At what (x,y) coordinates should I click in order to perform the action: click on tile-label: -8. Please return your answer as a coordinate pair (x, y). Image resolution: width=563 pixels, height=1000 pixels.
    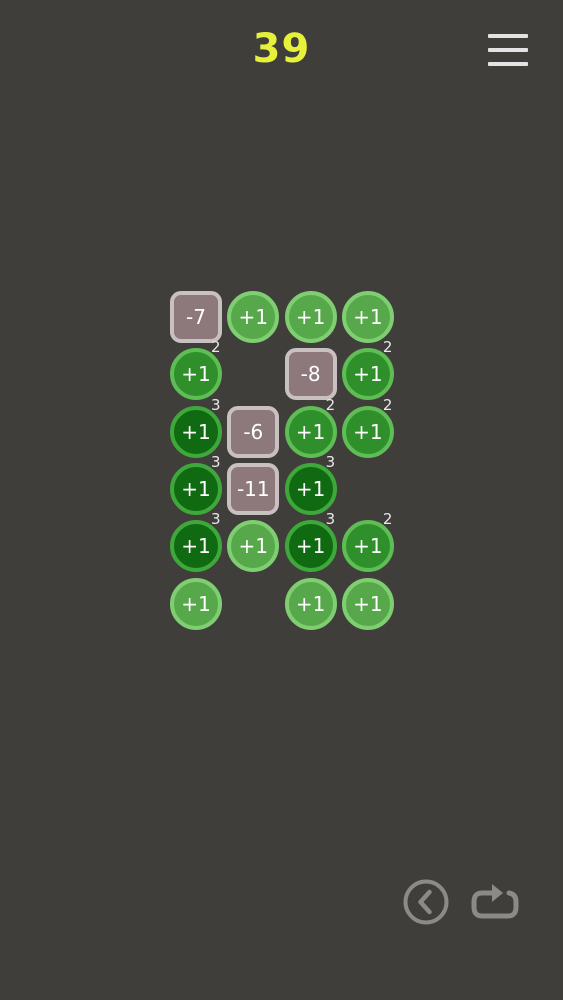
    Looking at the image, I should click on (310, 374).